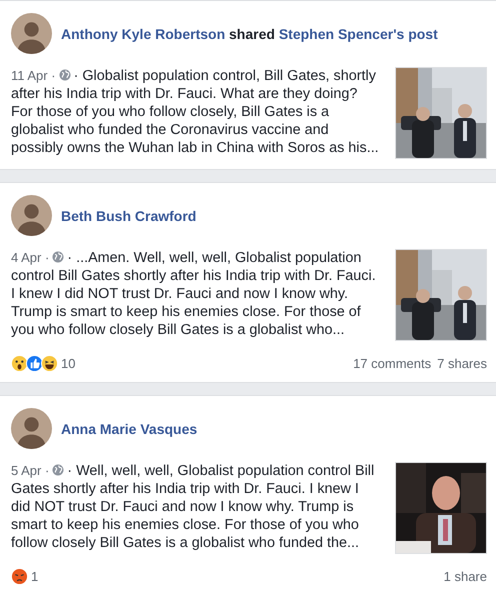 This screenshot has height=592, width=496. What do you see at coordinates (465, 576) in the screenshot?
I see `shares-count: 1 share` at bounding box center [465, 576].